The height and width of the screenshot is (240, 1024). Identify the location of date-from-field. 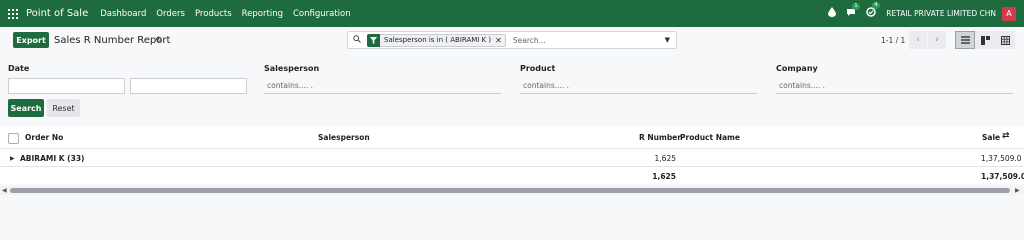
(66, 86).